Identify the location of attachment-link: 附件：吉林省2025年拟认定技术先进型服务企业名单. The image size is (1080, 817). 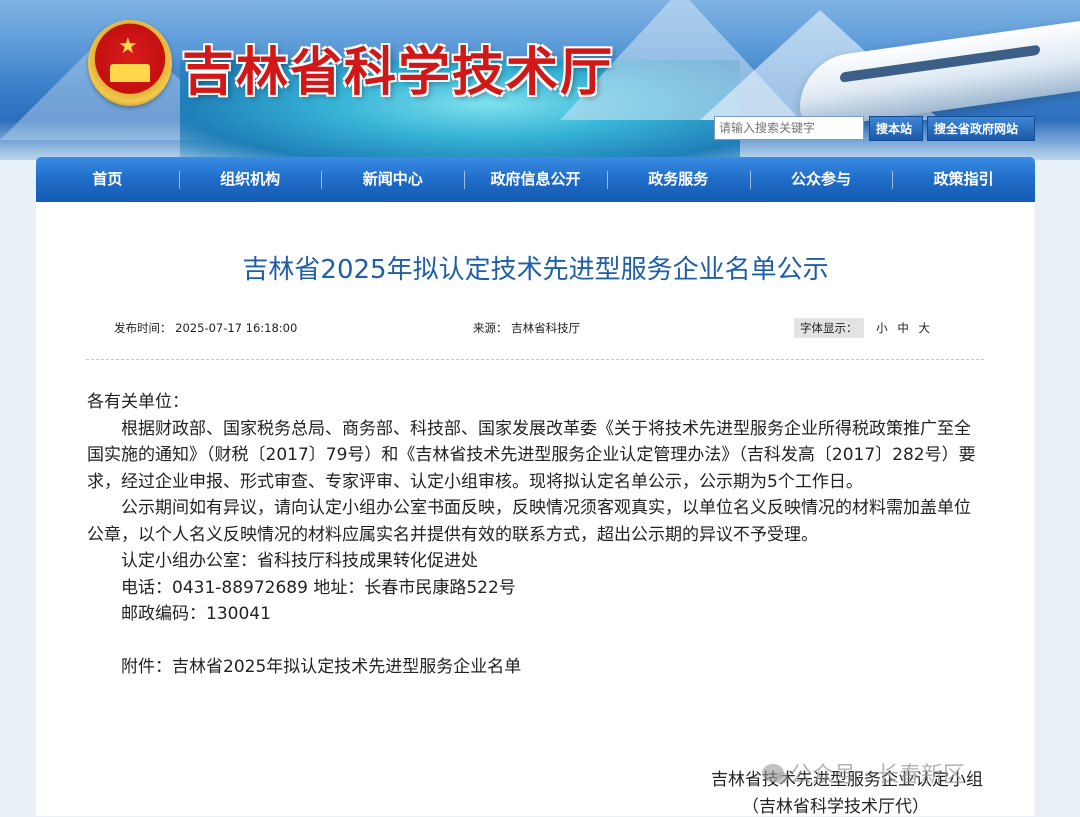
(537, 667).